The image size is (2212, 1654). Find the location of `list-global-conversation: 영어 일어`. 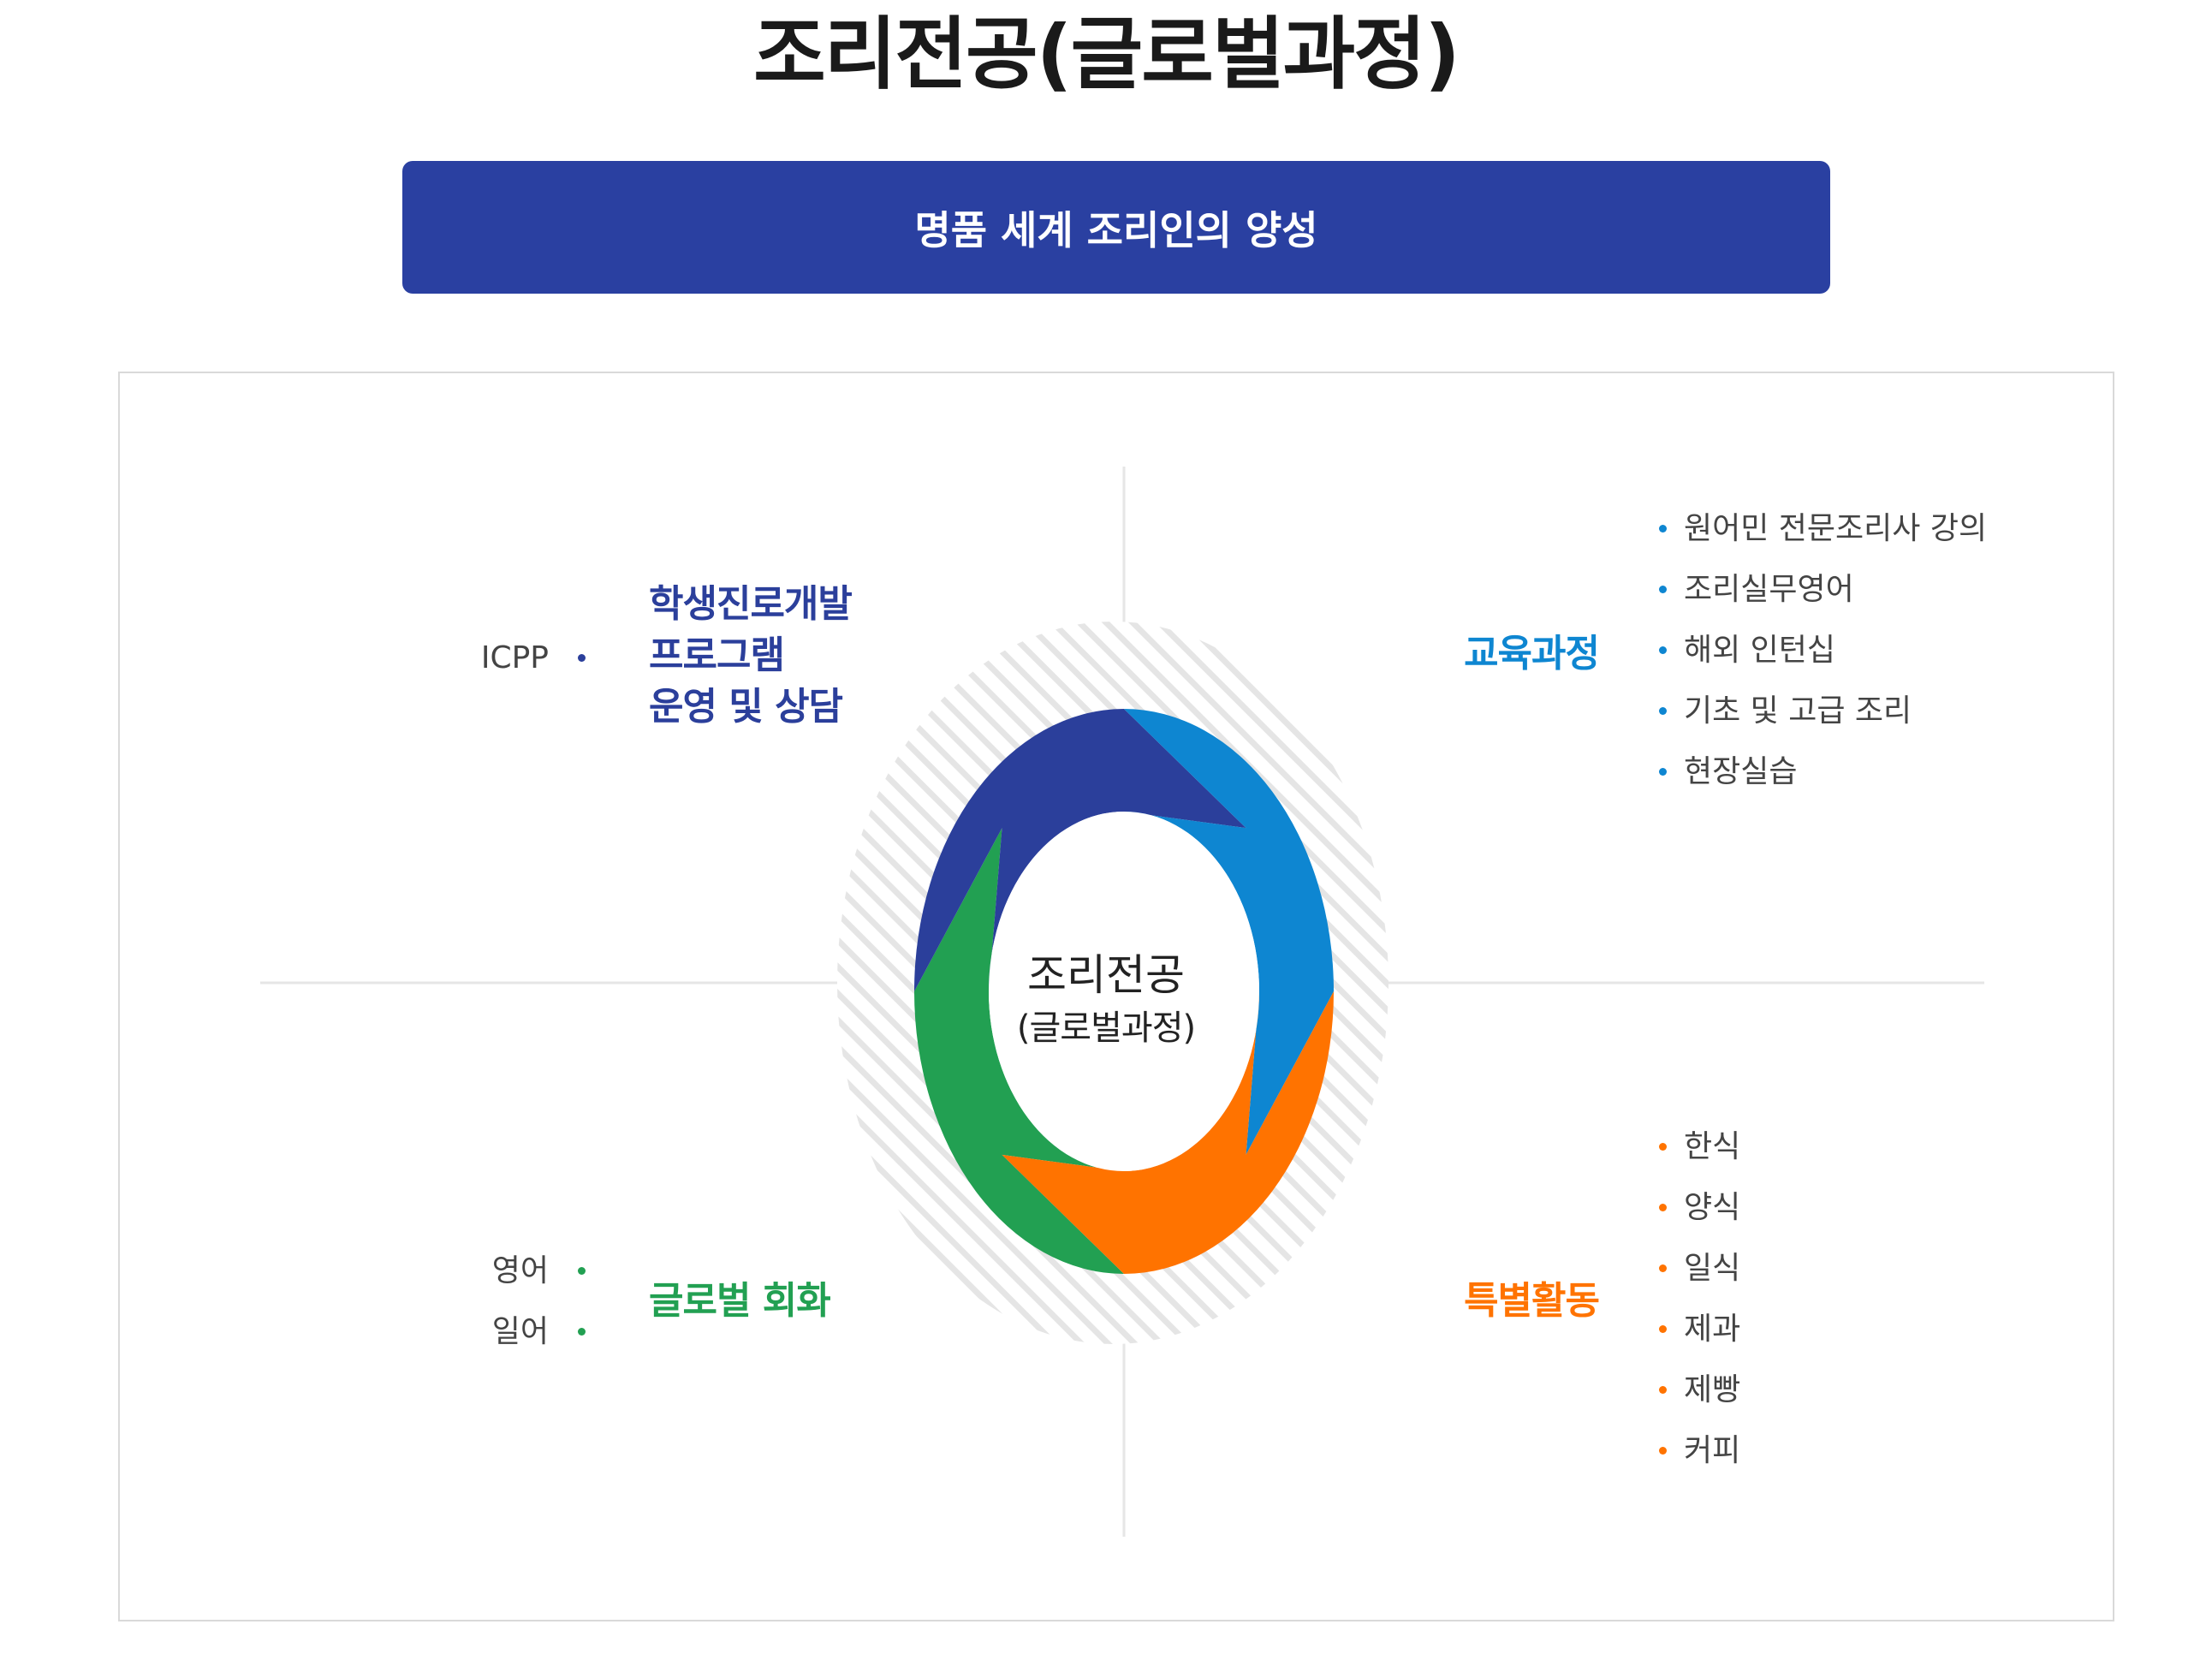

list-global-conversation: 영어 일어 is located at coordinates (539, 1301).